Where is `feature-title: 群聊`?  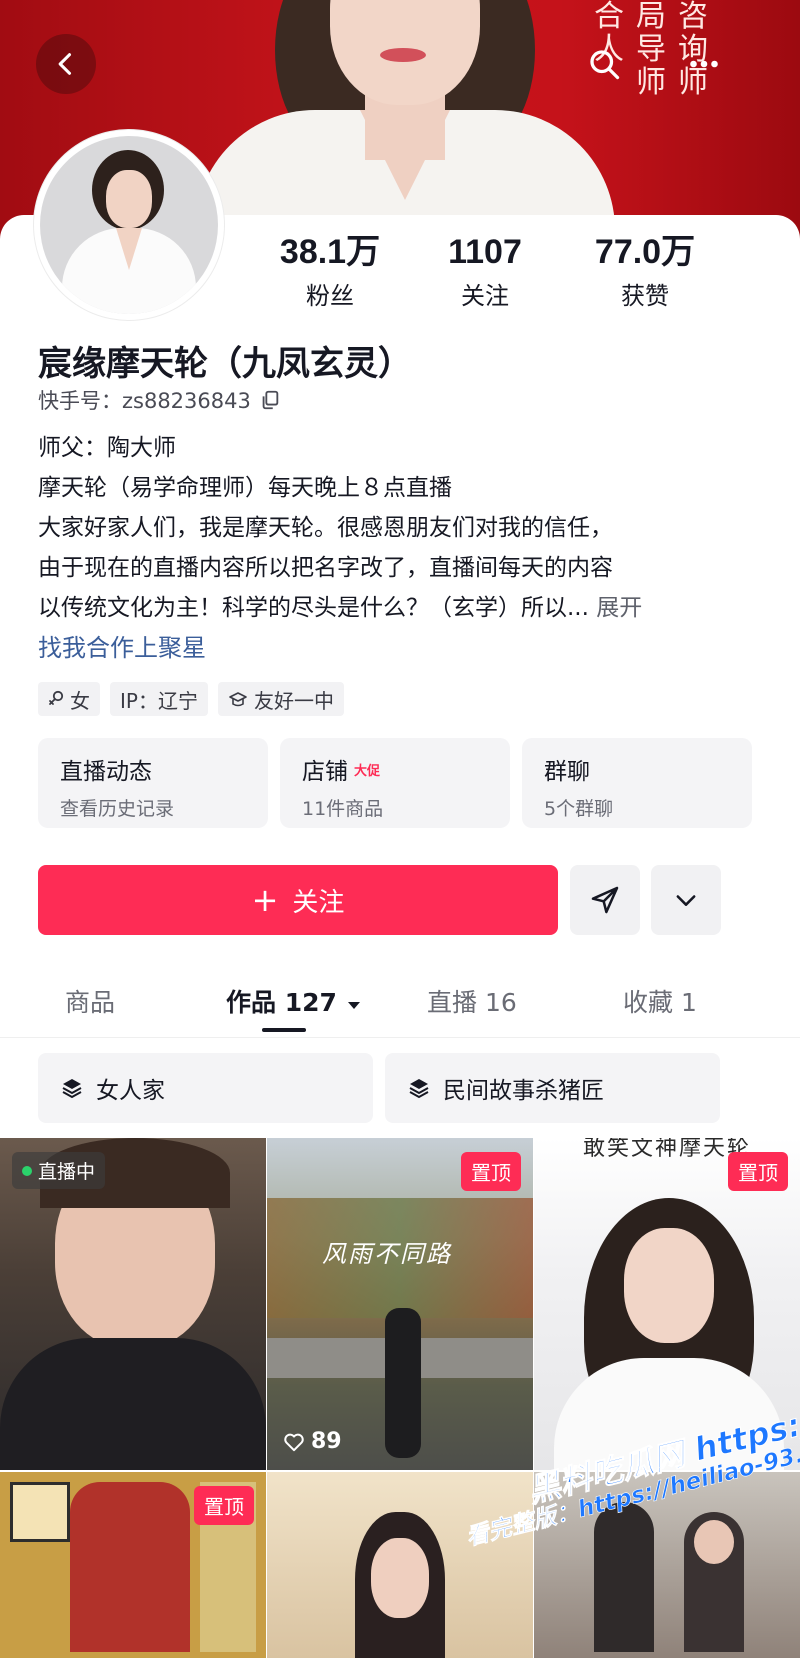 feature-title: 群聊 is located at coordinates (567, 772).